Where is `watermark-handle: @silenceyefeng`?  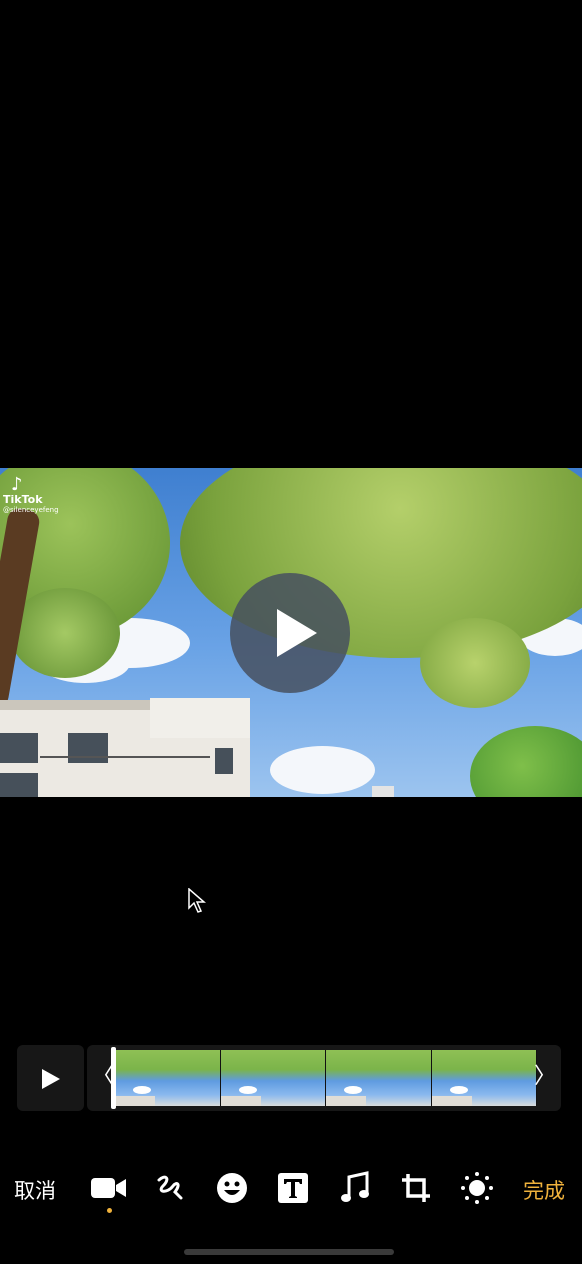 watermark-handle: @silenceyefeng is located at coordinates (31, 510).